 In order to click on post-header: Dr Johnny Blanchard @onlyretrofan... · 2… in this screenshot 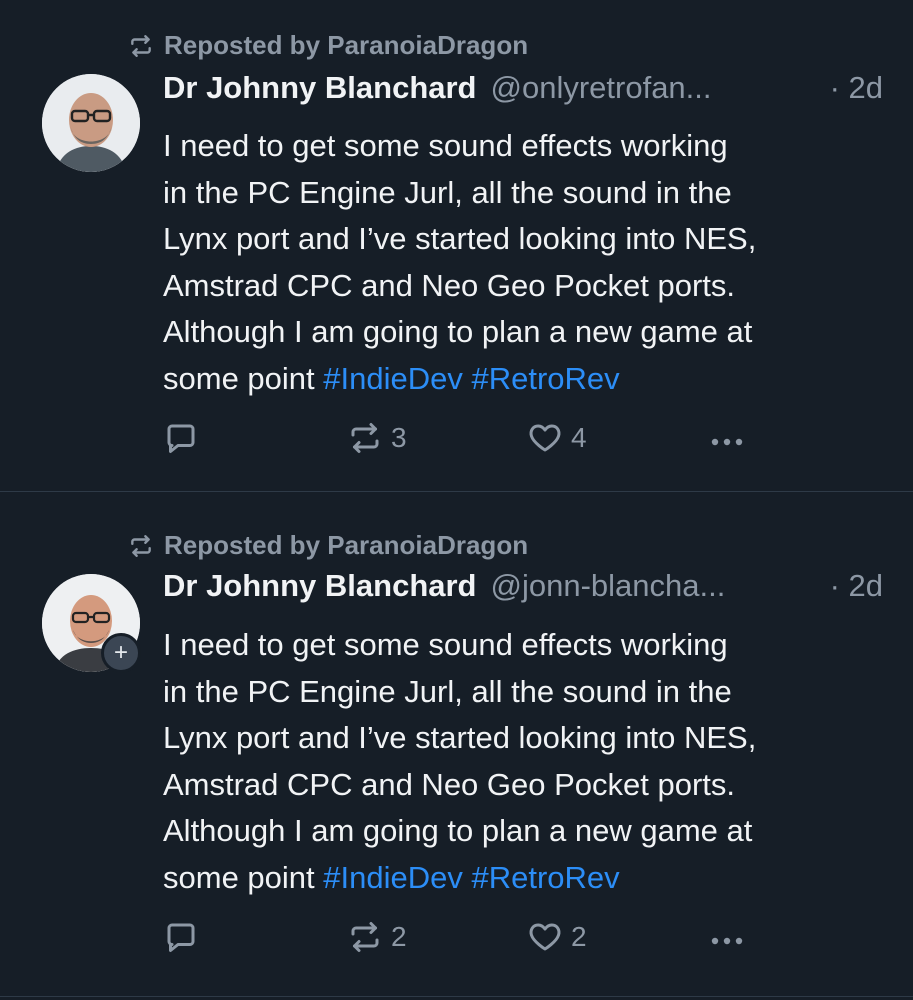, I will do `click(523, 88)`.